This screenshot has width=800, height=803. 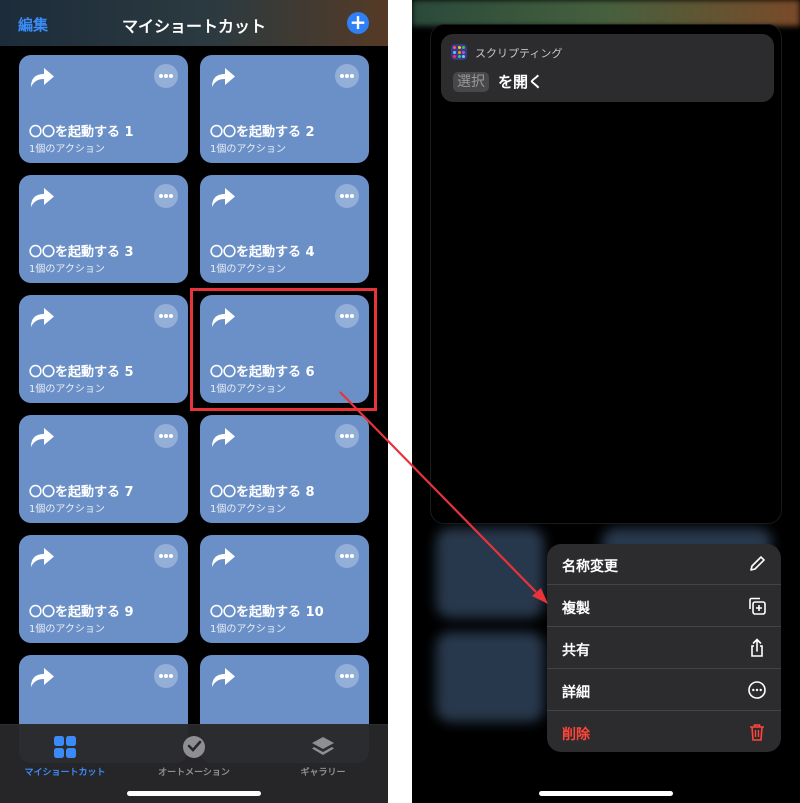 What do you see at coordinates (65, 747) in the screenshot?
I see `grid-icon` at bounding box center [65, 747].